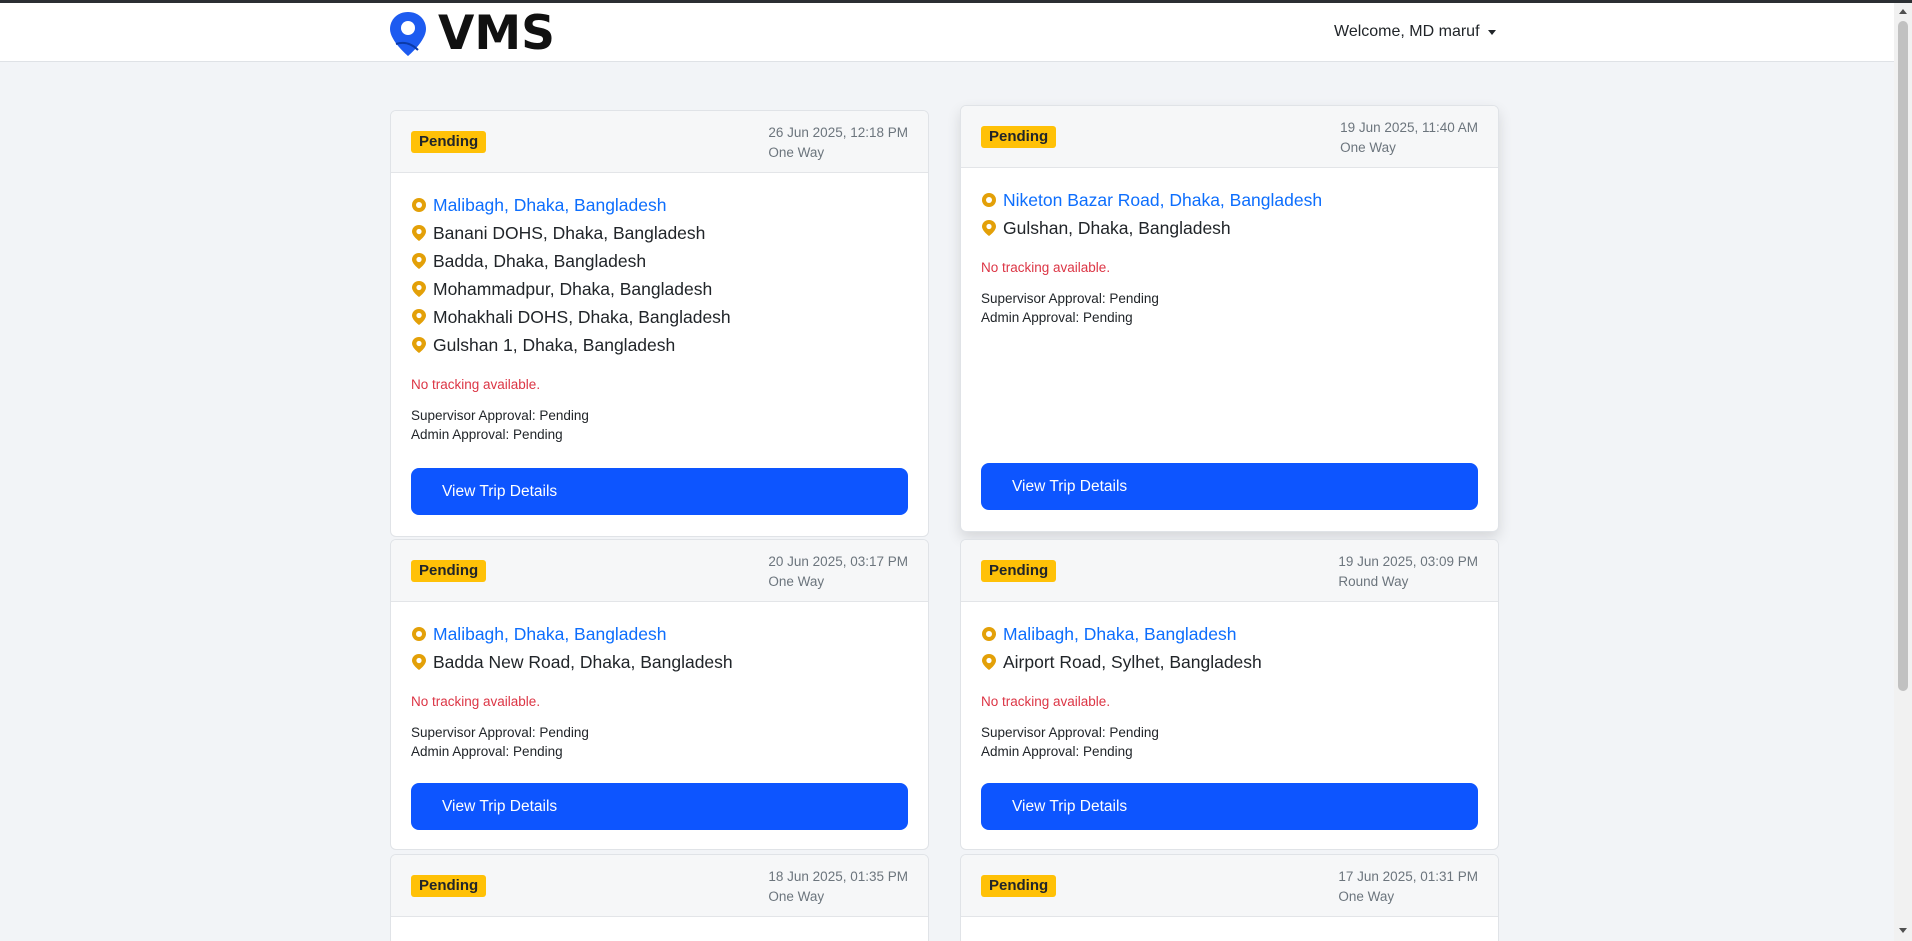 The width and height of the screenshot is (1912, 941). What do you see at coordinates (583, 661) in the screenshot?
I see `stop-label: Badda New Road, Dhaka, Bangladesh` at bounding box center [583, 661].